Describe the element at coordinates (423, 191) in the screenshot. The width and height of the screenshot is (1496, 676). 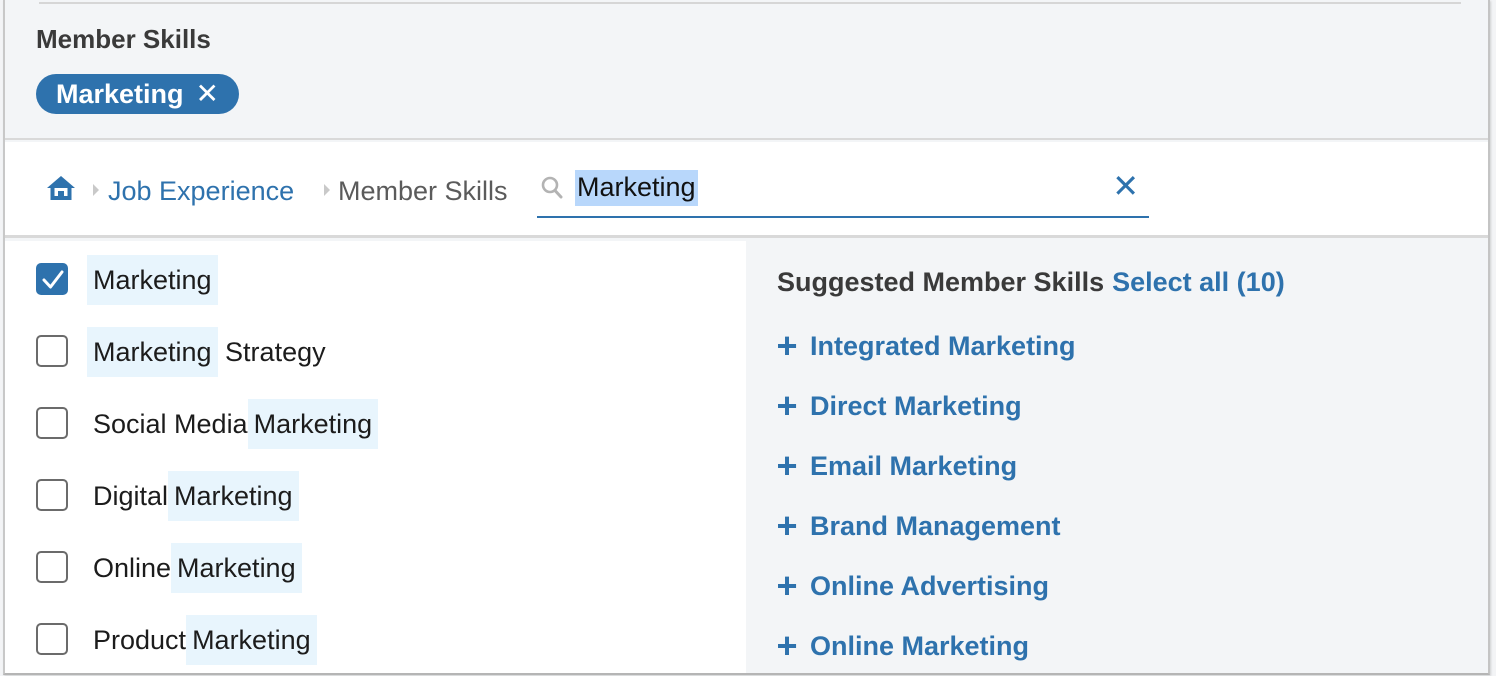
I see `breadcrumb-member-skills: Member Skills` at that location.